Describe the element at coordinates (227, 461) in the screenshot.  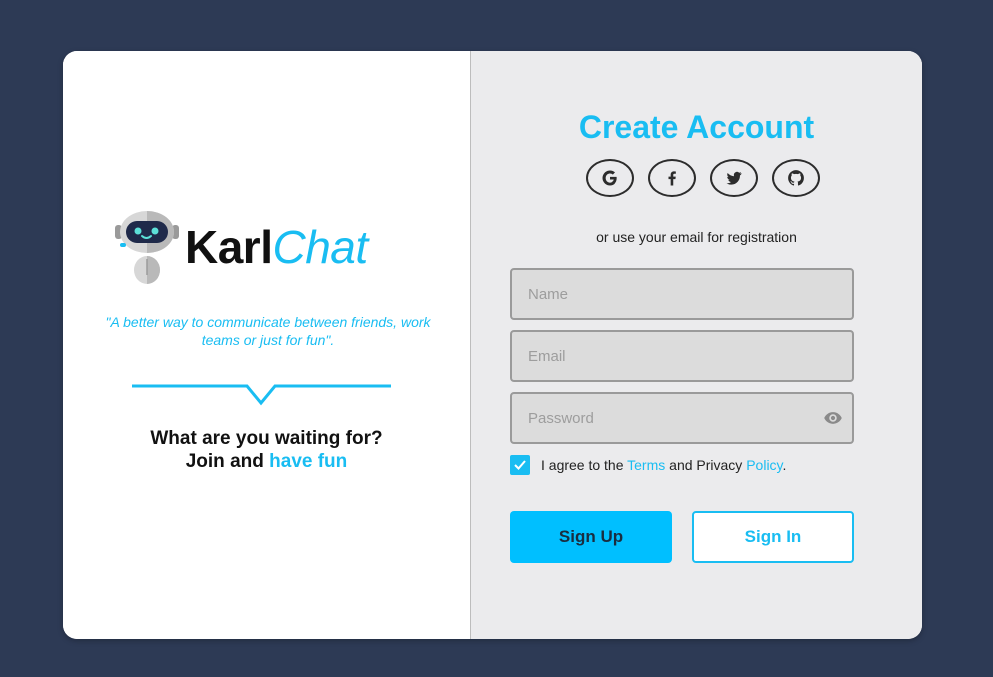
I see `cta-line-2-prefix: Join and` at that location.